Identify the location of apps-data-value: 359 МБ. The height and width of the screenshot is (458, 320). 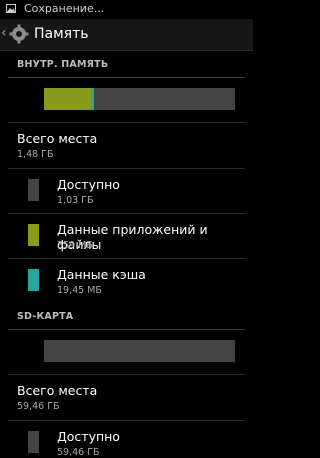
(75, 245).